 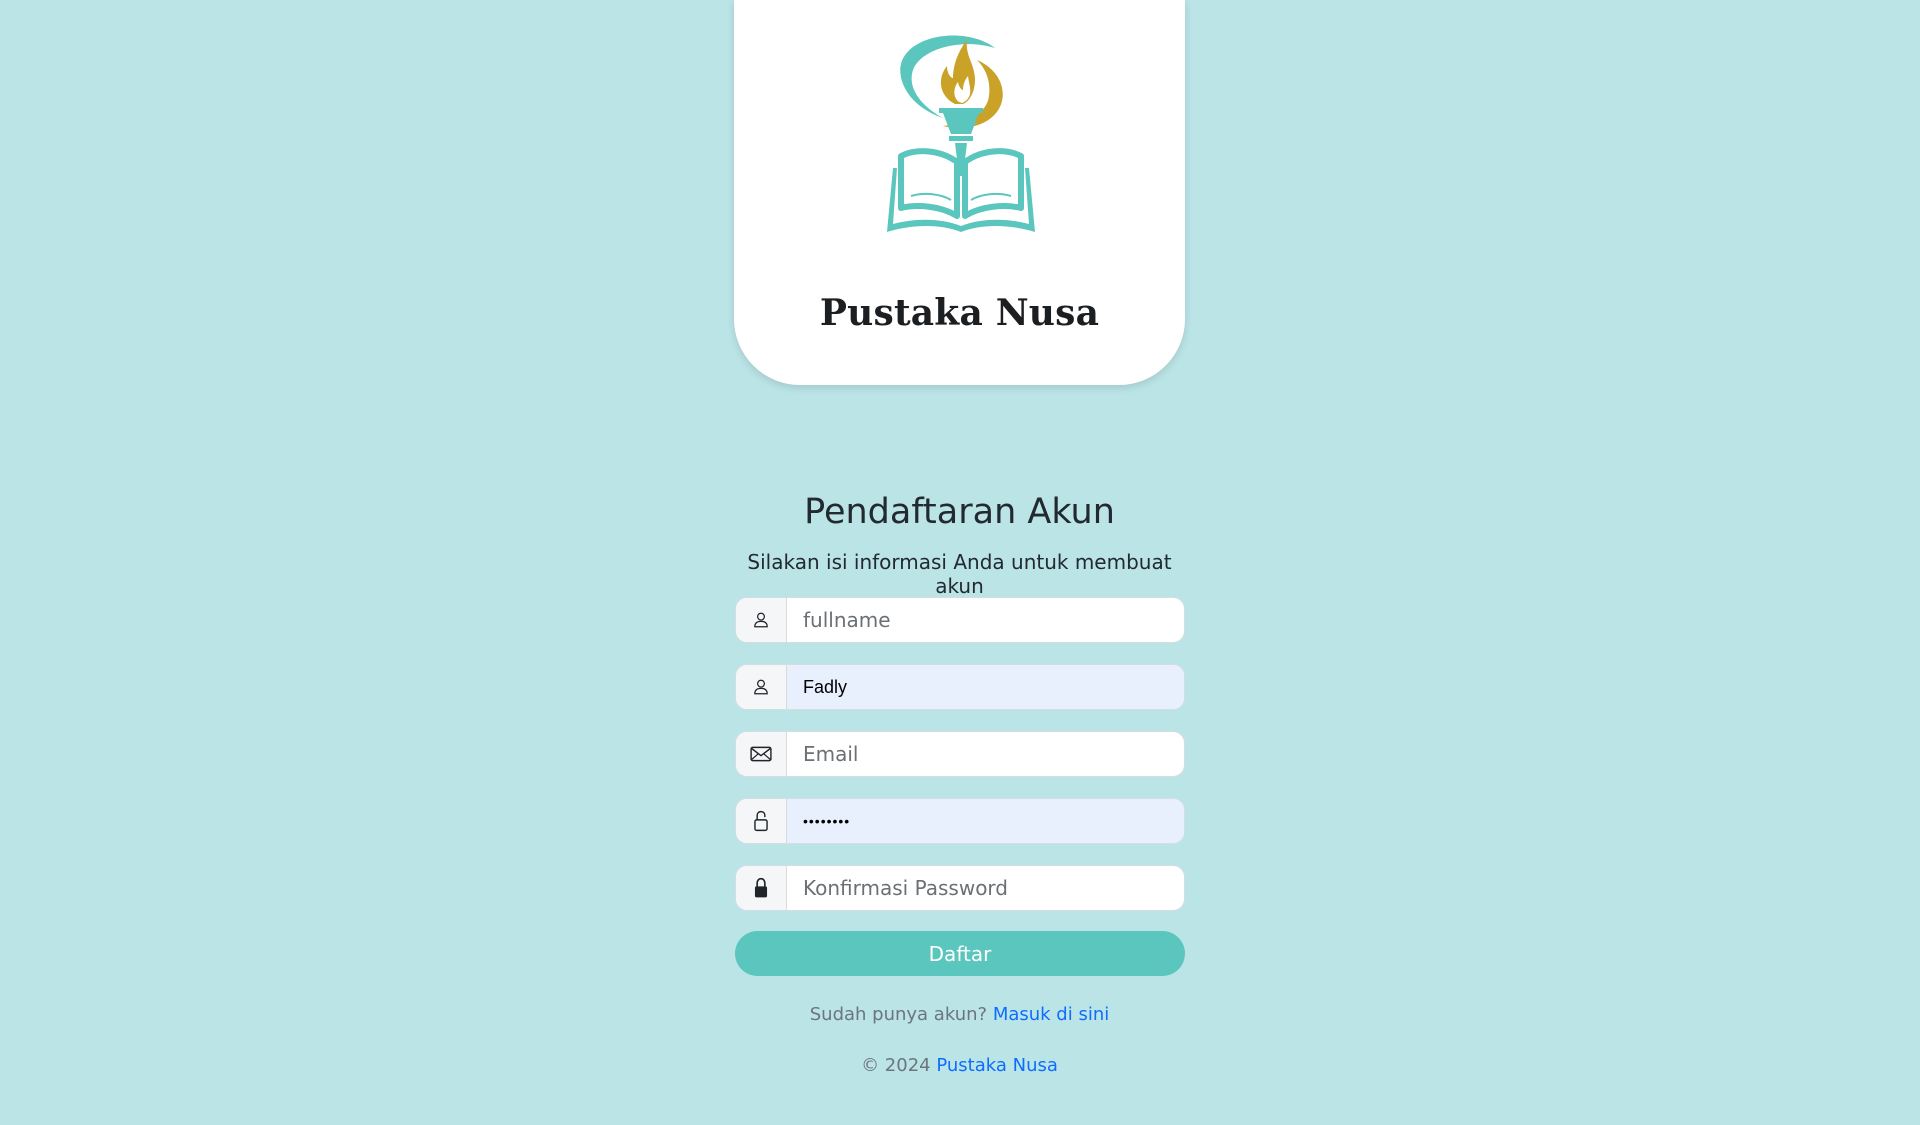 I want to click on username-addon, so click(x=761, y=687).